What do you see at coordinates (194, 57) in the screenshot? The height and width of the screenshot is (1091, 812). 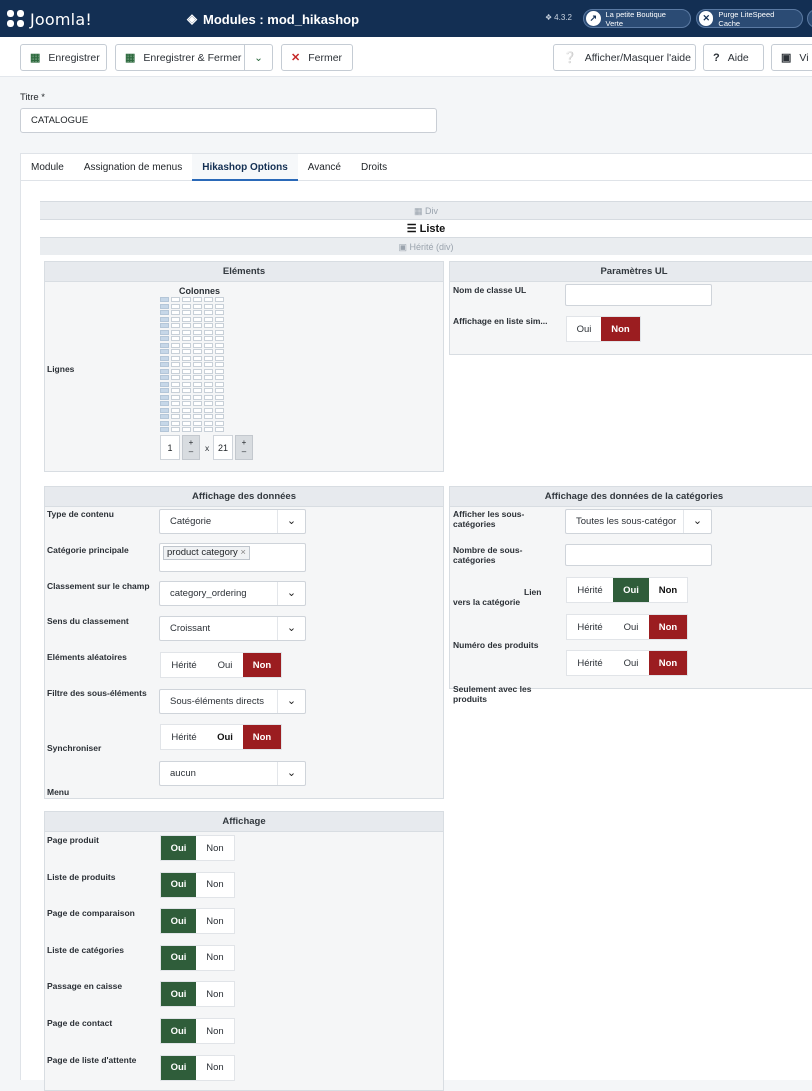 I see `save-close-button: ▦ Enregistrer & Fermer ⌄` at bounding box center [194, 57].